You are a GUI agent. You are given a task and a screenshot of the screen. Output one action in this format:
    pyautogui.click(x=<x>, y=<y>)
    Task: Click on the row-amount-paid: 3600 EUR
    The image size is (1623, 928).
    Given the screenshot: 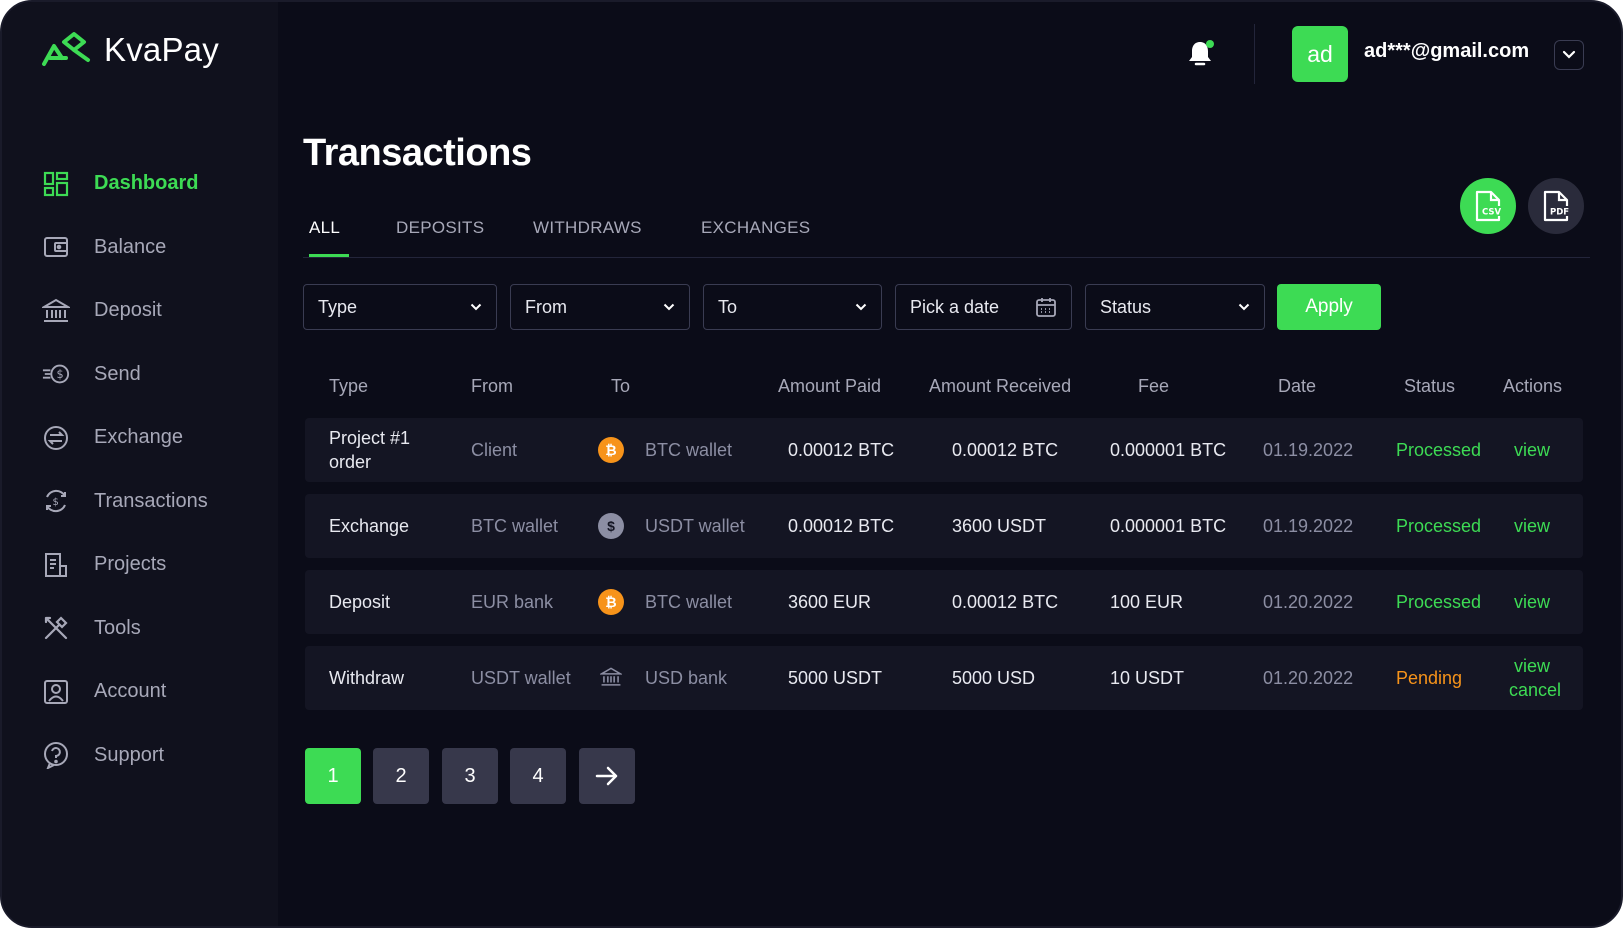 What is the action you would take?
    pyautogui.click(x=830, y=602)
    